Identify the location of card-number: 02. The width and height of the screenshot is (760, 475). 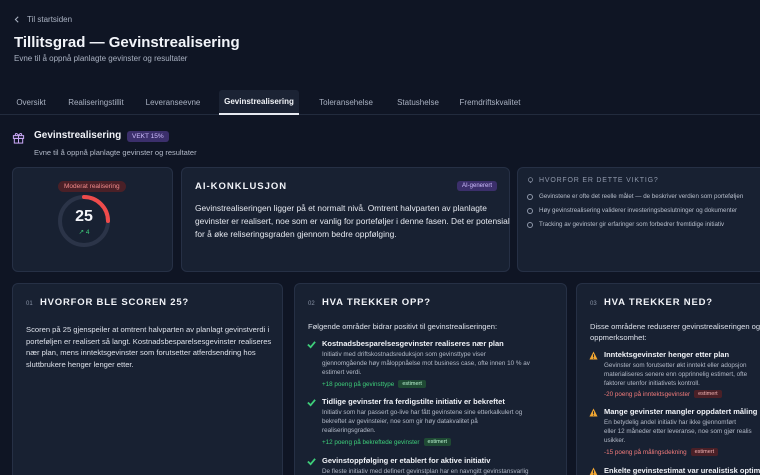
(311, 304).